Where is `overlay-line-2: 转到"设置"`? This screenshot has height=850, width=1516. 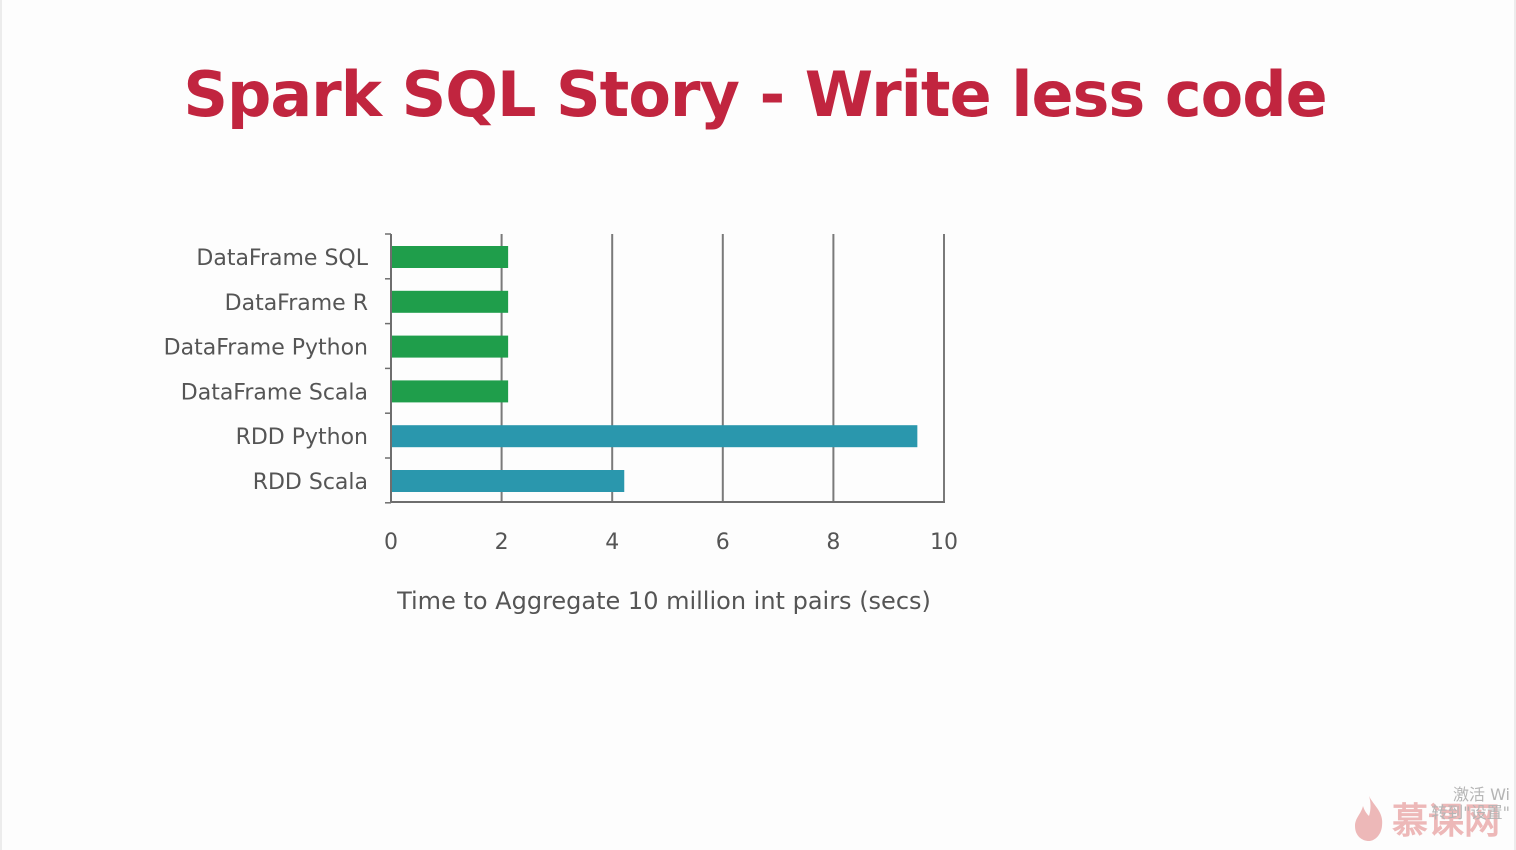 overlay-line-2: 转到"设置" is located at coordinates (1470, 812).